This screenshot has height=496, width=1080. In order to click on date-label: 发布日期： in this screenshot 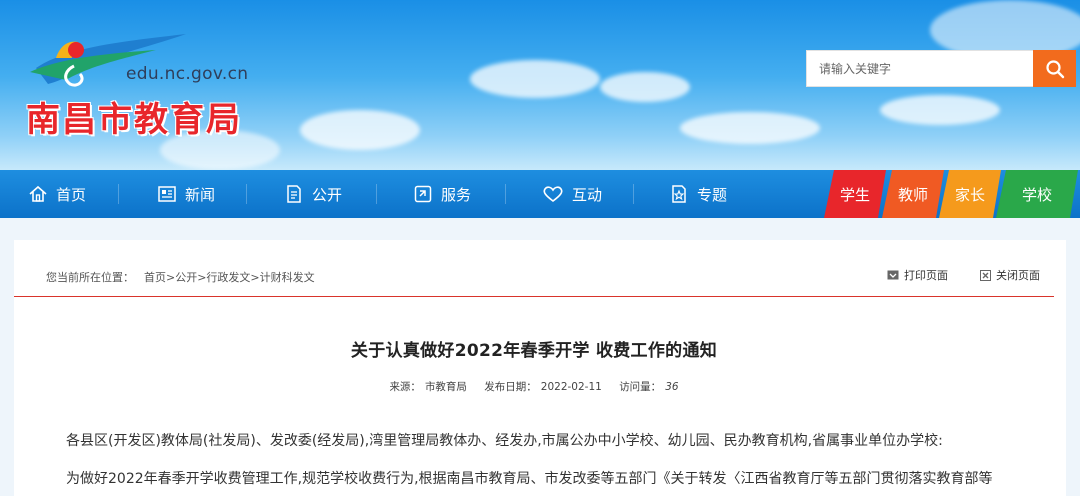, I will do `click(510, 387)`.